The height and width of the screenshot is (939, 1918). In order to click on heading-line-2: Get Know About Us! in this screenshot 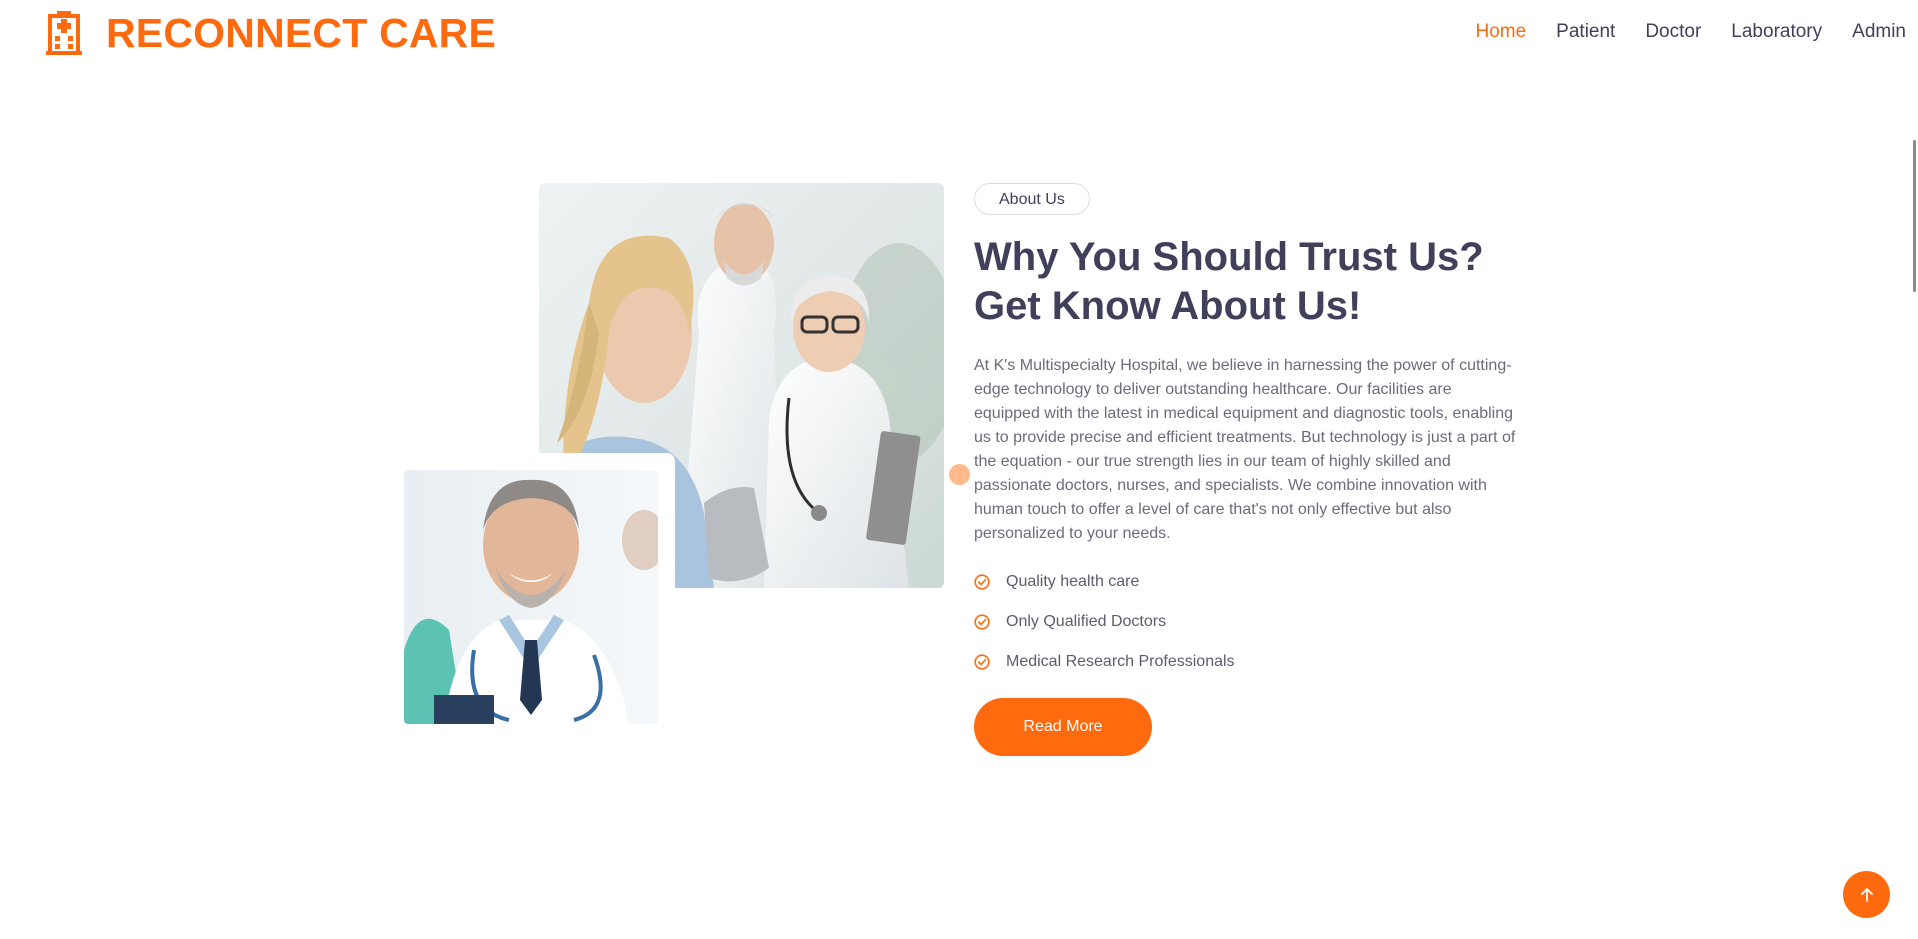, I will do `click(1168, 306)`.